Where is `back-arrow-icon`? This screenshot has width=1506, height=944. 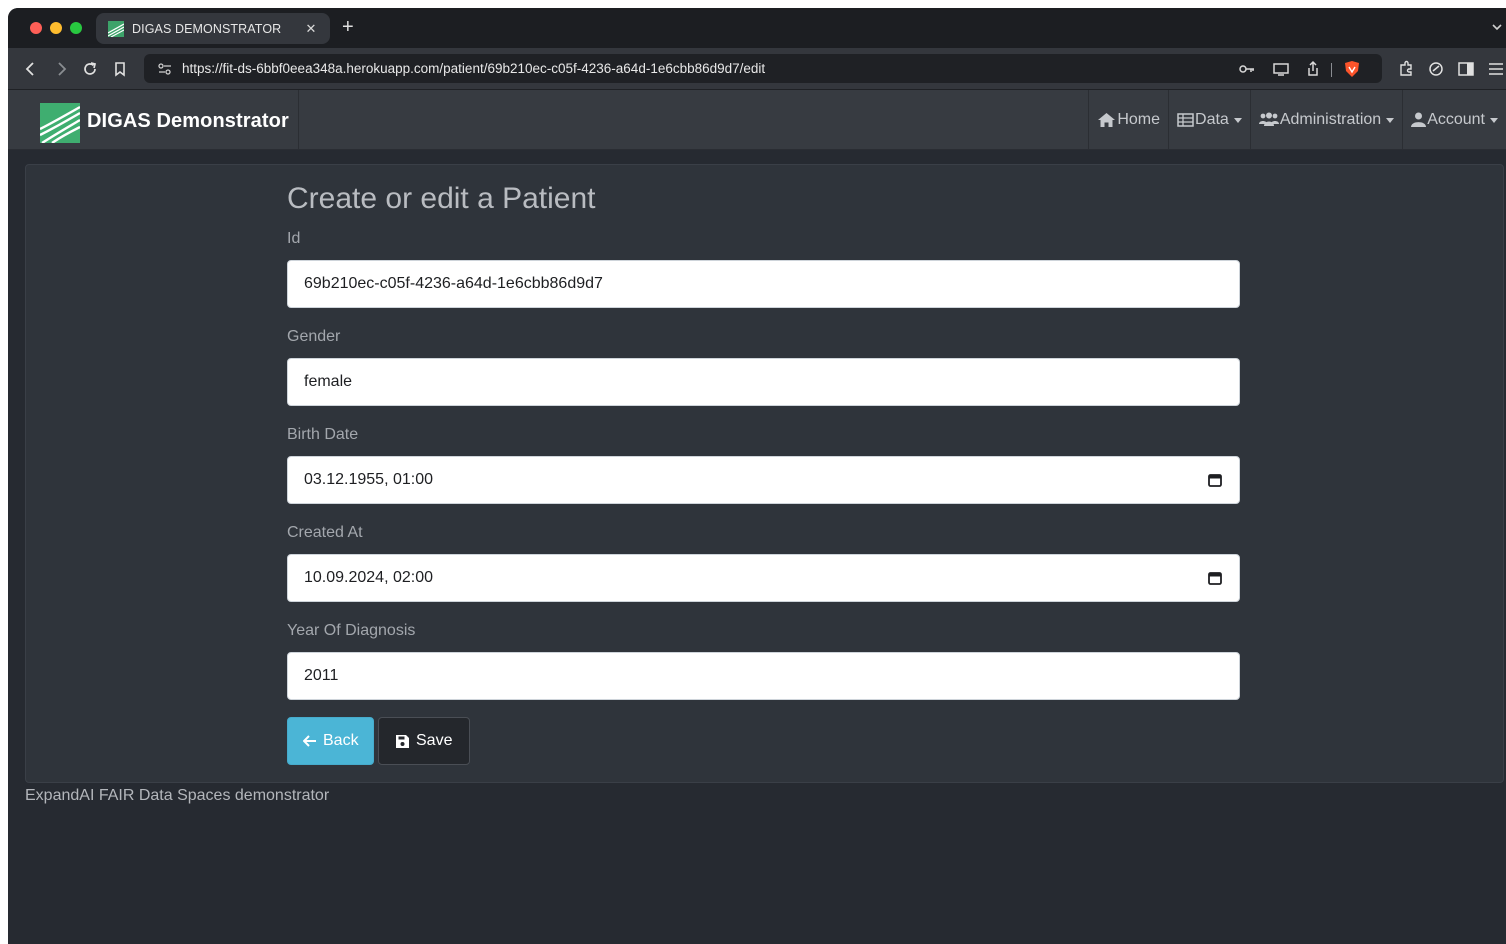
back-arrow-icon is located at coordinates (31, 69).